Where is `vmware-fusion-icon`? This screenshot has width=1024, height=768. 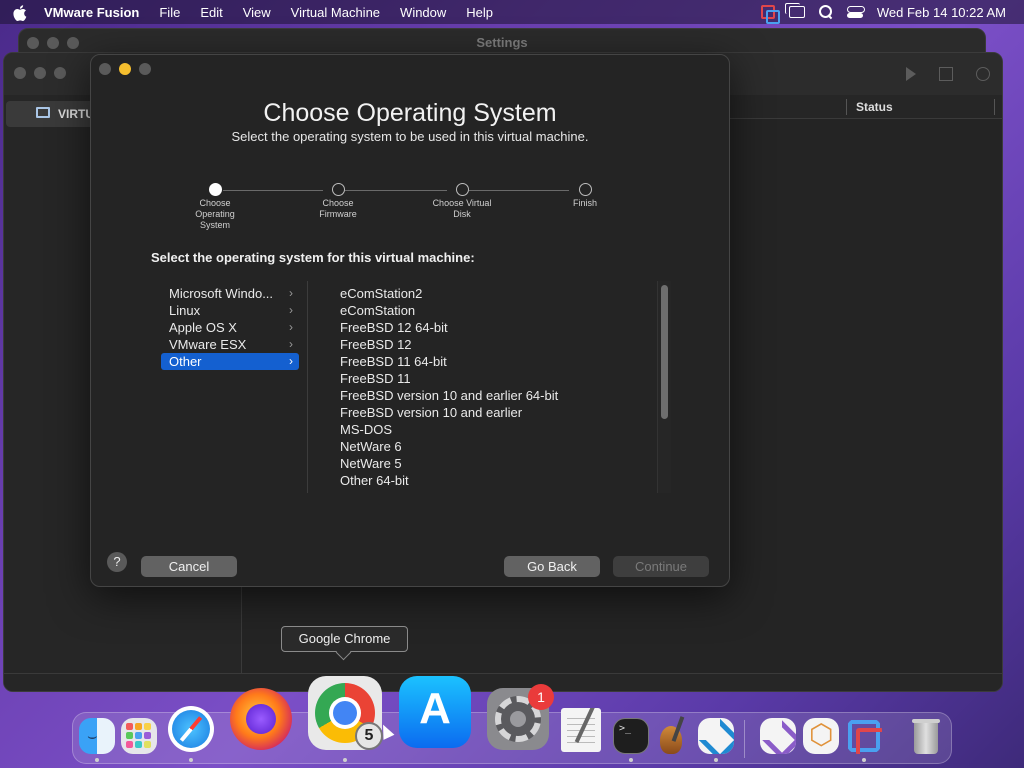 vmware-fusion-icon is located at coordinates (864, 736).